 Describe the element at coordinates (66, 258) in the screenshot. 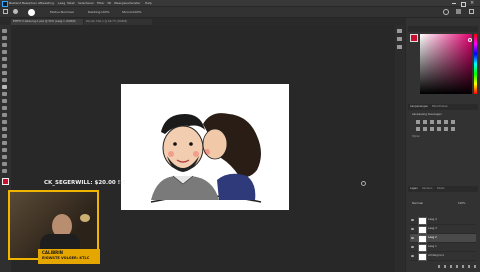

I see `caption-subtitle: EIGWSTE VOLGER: KTLC` at that location.